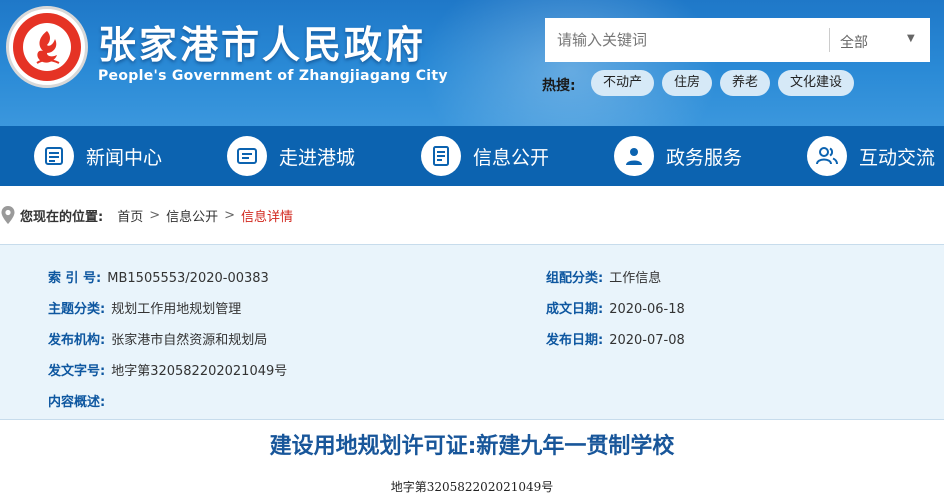 Image resolution: width=944 pixels, height=498 pixels. I want to click on nav-item-services: 政务服务, so click(678, 156).